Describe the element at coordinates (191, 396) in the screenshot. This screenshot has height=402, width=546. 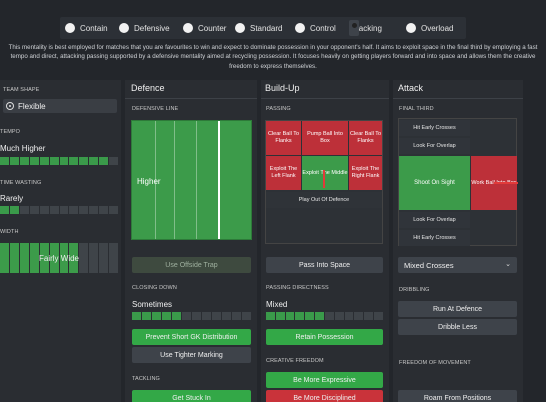
I see `get-stuck-in-button: Get Stuck In` at that location.